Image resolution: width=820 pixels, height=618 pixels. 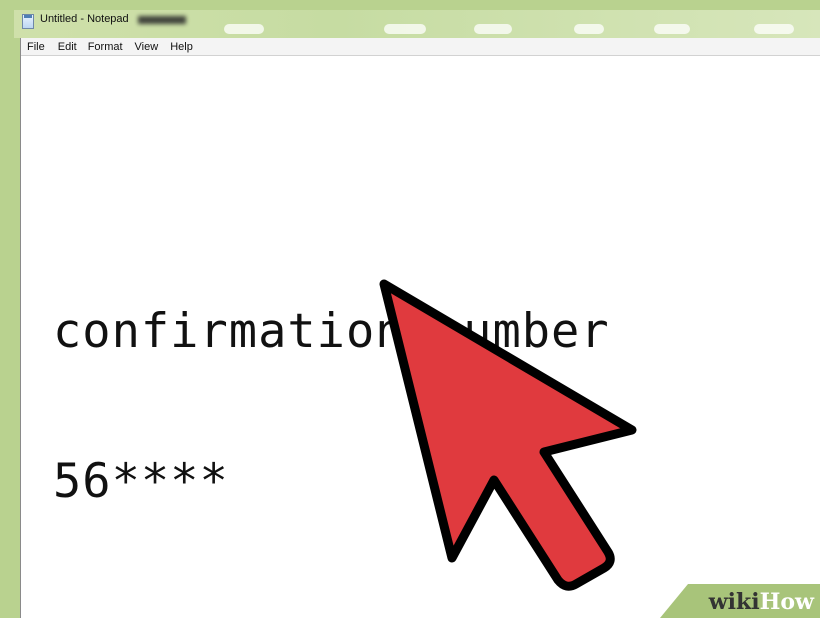 I want to click on wikihow-watermark: wikiHow, so click(x=740, y=601).